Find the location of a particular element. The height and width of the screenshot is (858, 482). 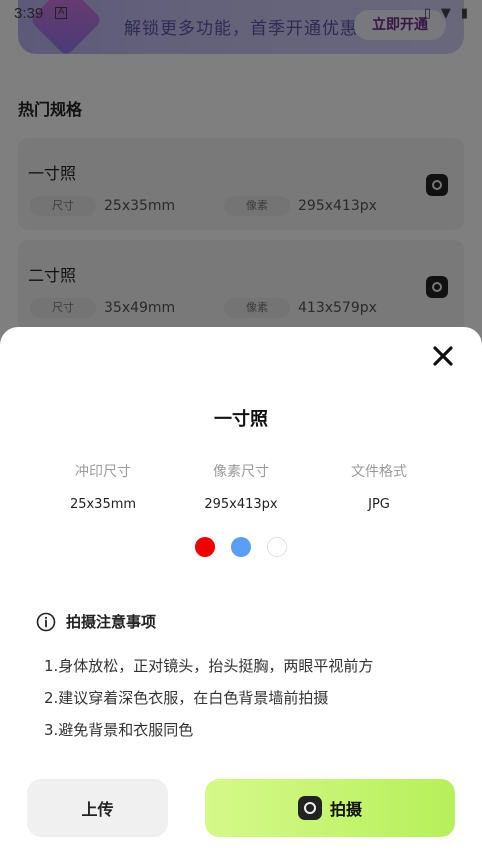

color-white is located at coordinates (277, 547).